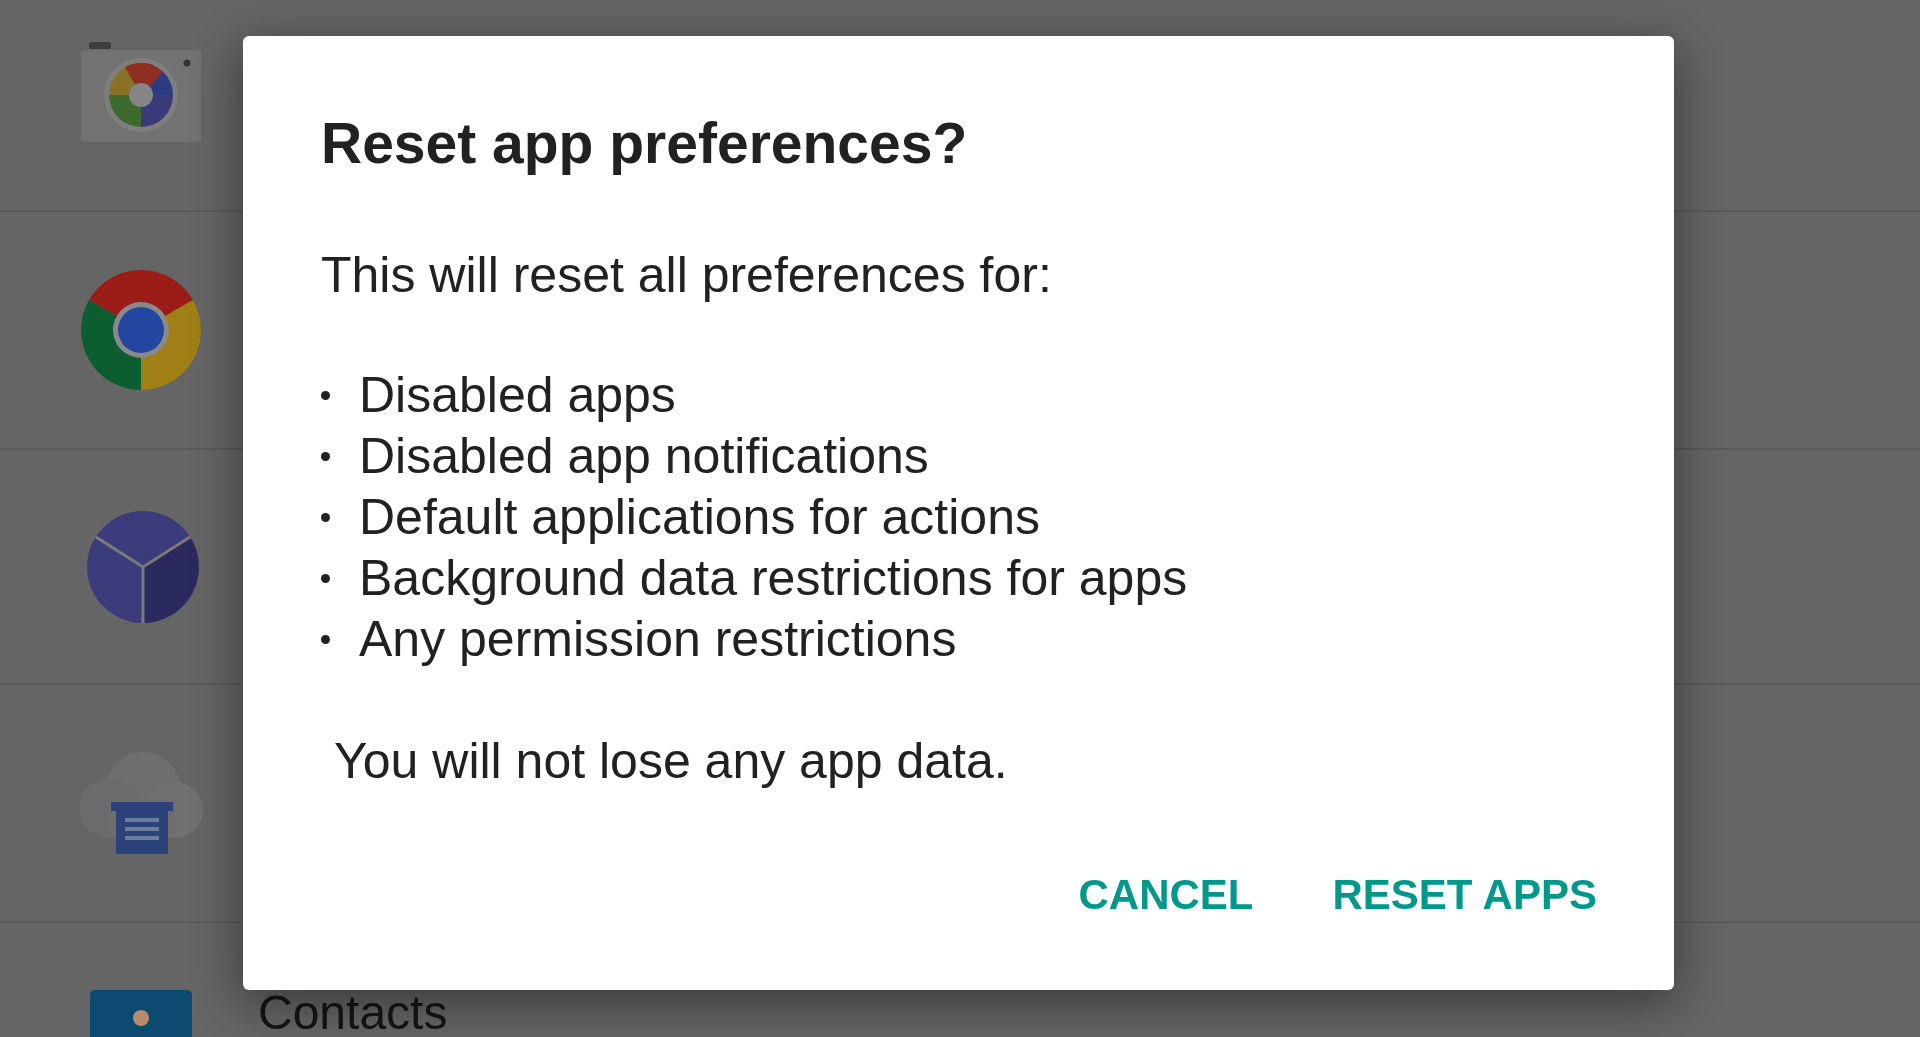 The image size is (1920, 1037). What do you see at coordinates (773, 578) in the screenshot?
I see `list-item-text: Background data restrictions for apps` at bounding box center [773, 578].